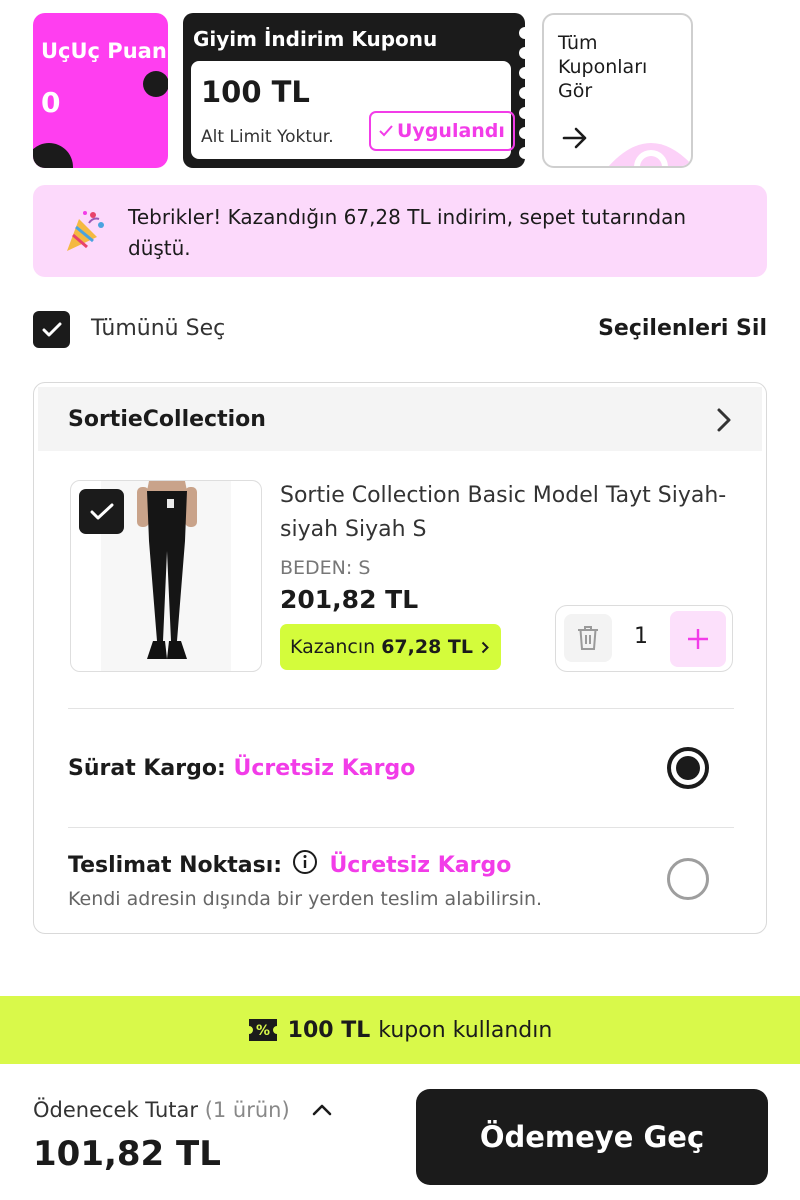  I want to click on shipping-option-label: Sürat Kargo: Ücretsiz Kargo, so click(241, 768).